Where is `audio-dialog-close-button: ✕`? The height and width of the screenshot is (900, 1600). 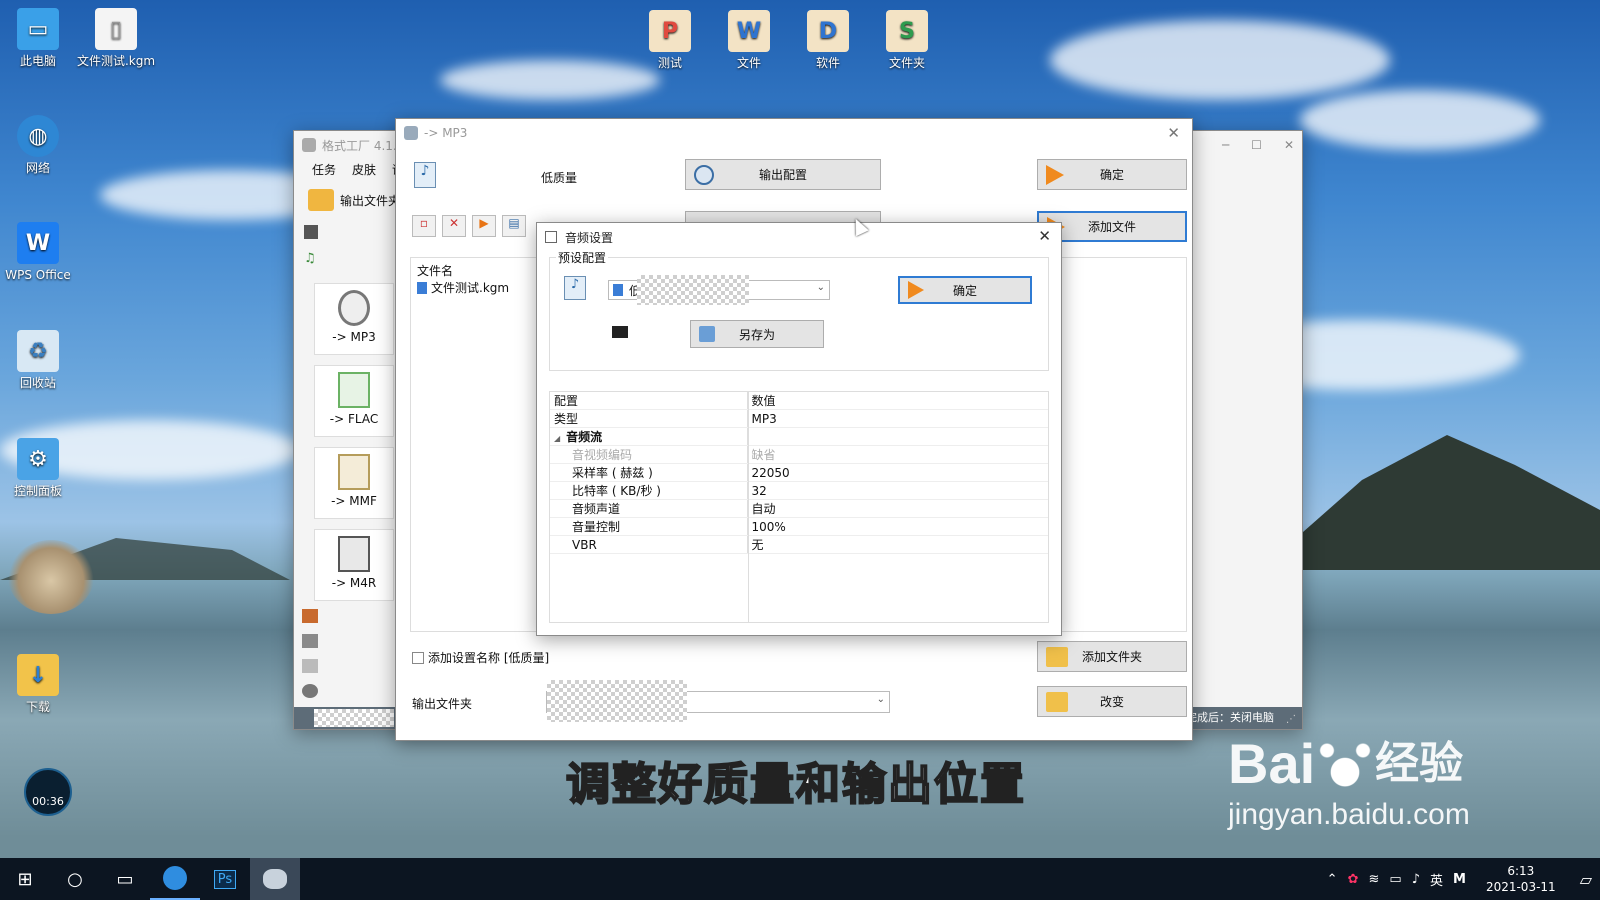
audio-dialog-close-button: ✕ is located at coordinates (1044, 236).